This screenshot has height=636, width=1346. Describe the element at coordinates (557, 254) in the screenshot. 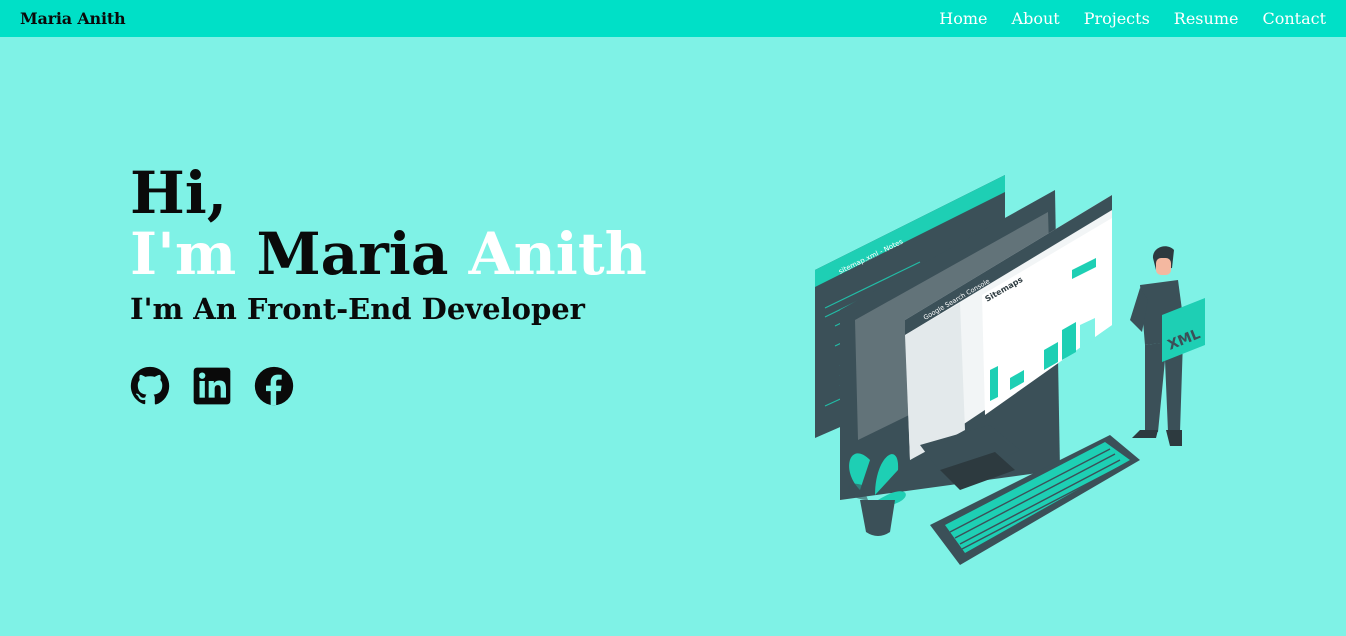

I see `hero-last-name: Anith` at that location.